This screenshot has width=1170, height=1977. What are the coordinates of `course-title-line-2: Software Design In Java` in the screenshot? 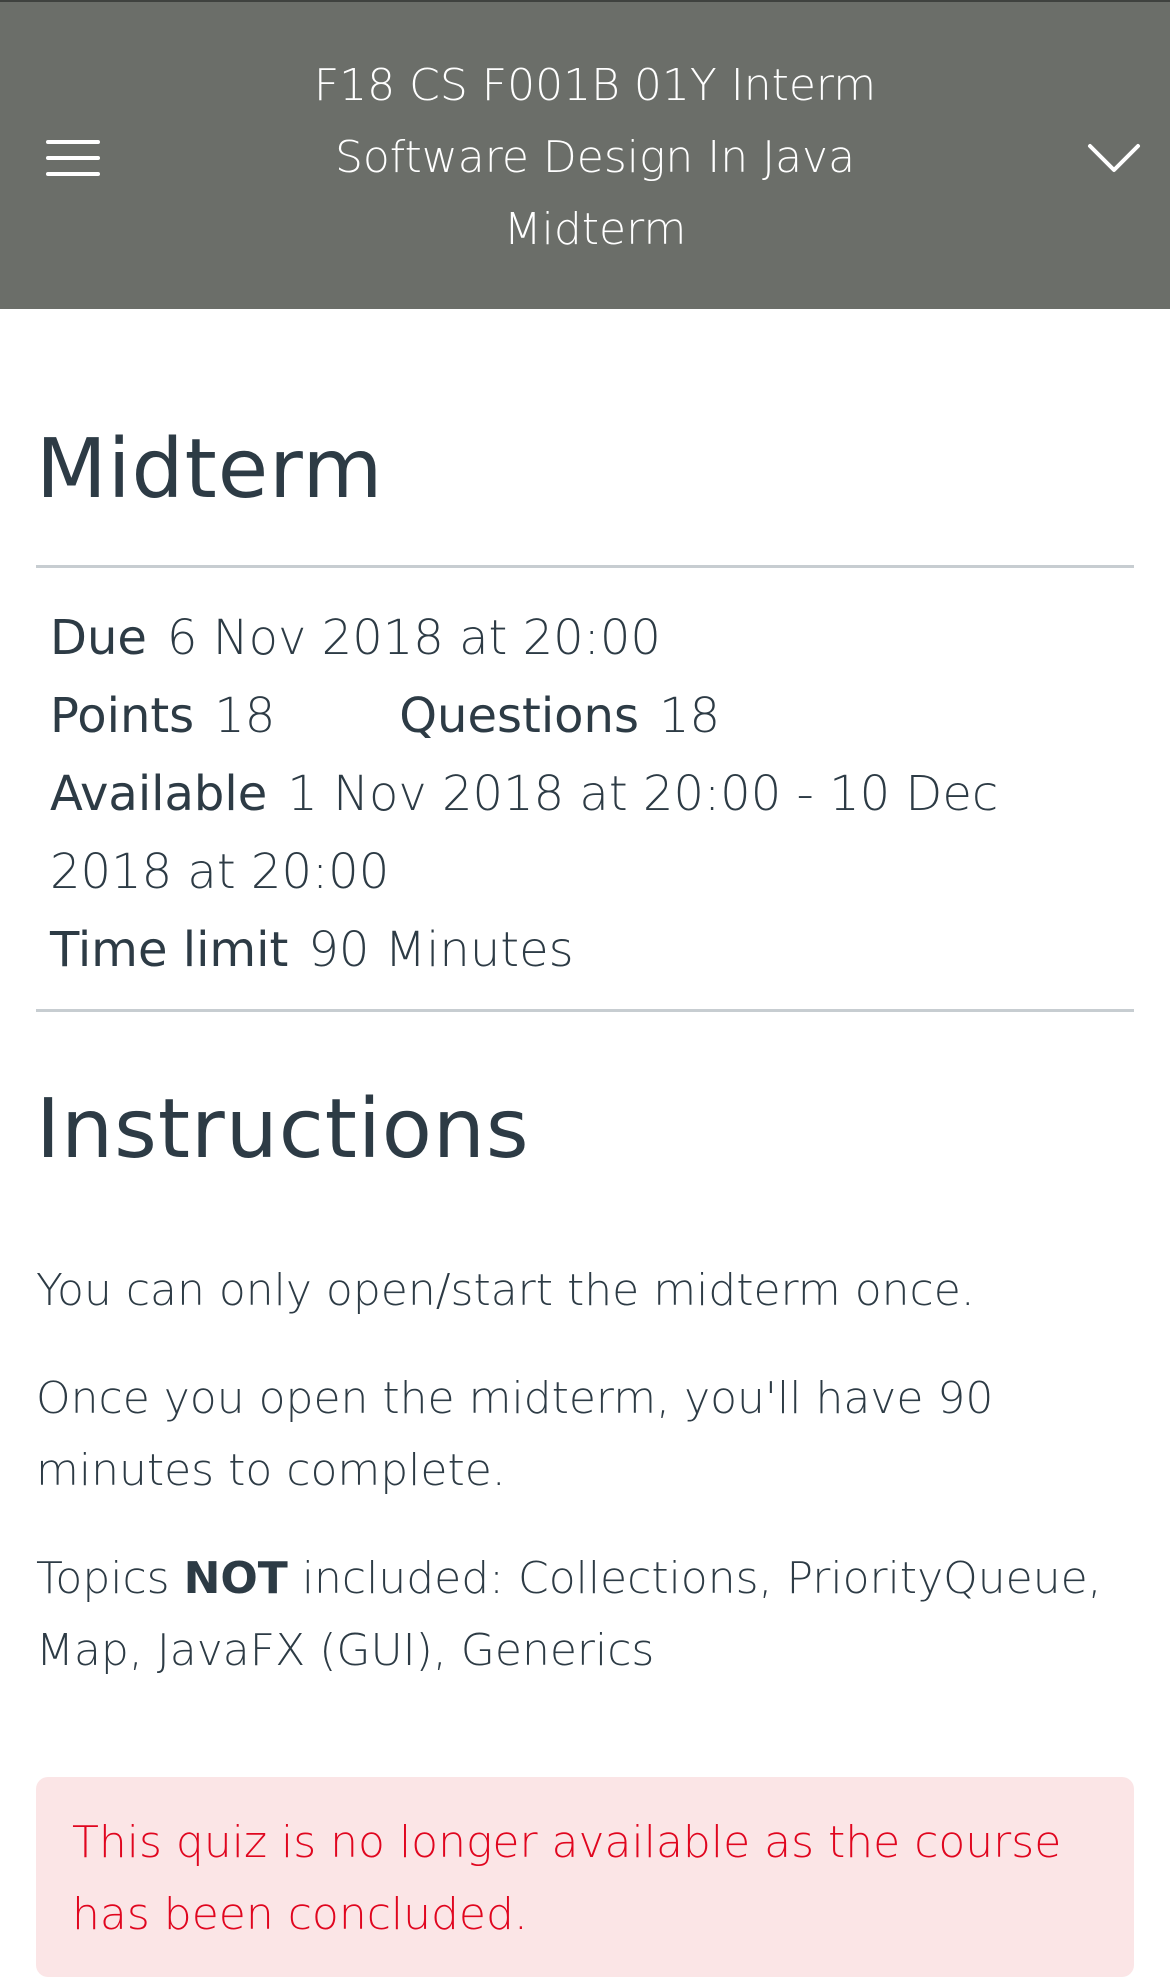 It's located at (595, 157).